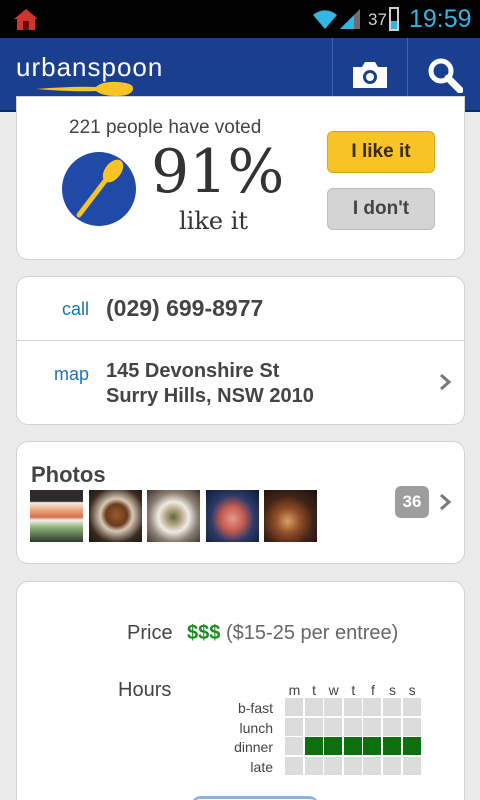 The image size is (480, 800). What do you see at coordinates (255, 708) in the screenshot?
I see `meal-label: b-fast` at bounding box center [255, 708].